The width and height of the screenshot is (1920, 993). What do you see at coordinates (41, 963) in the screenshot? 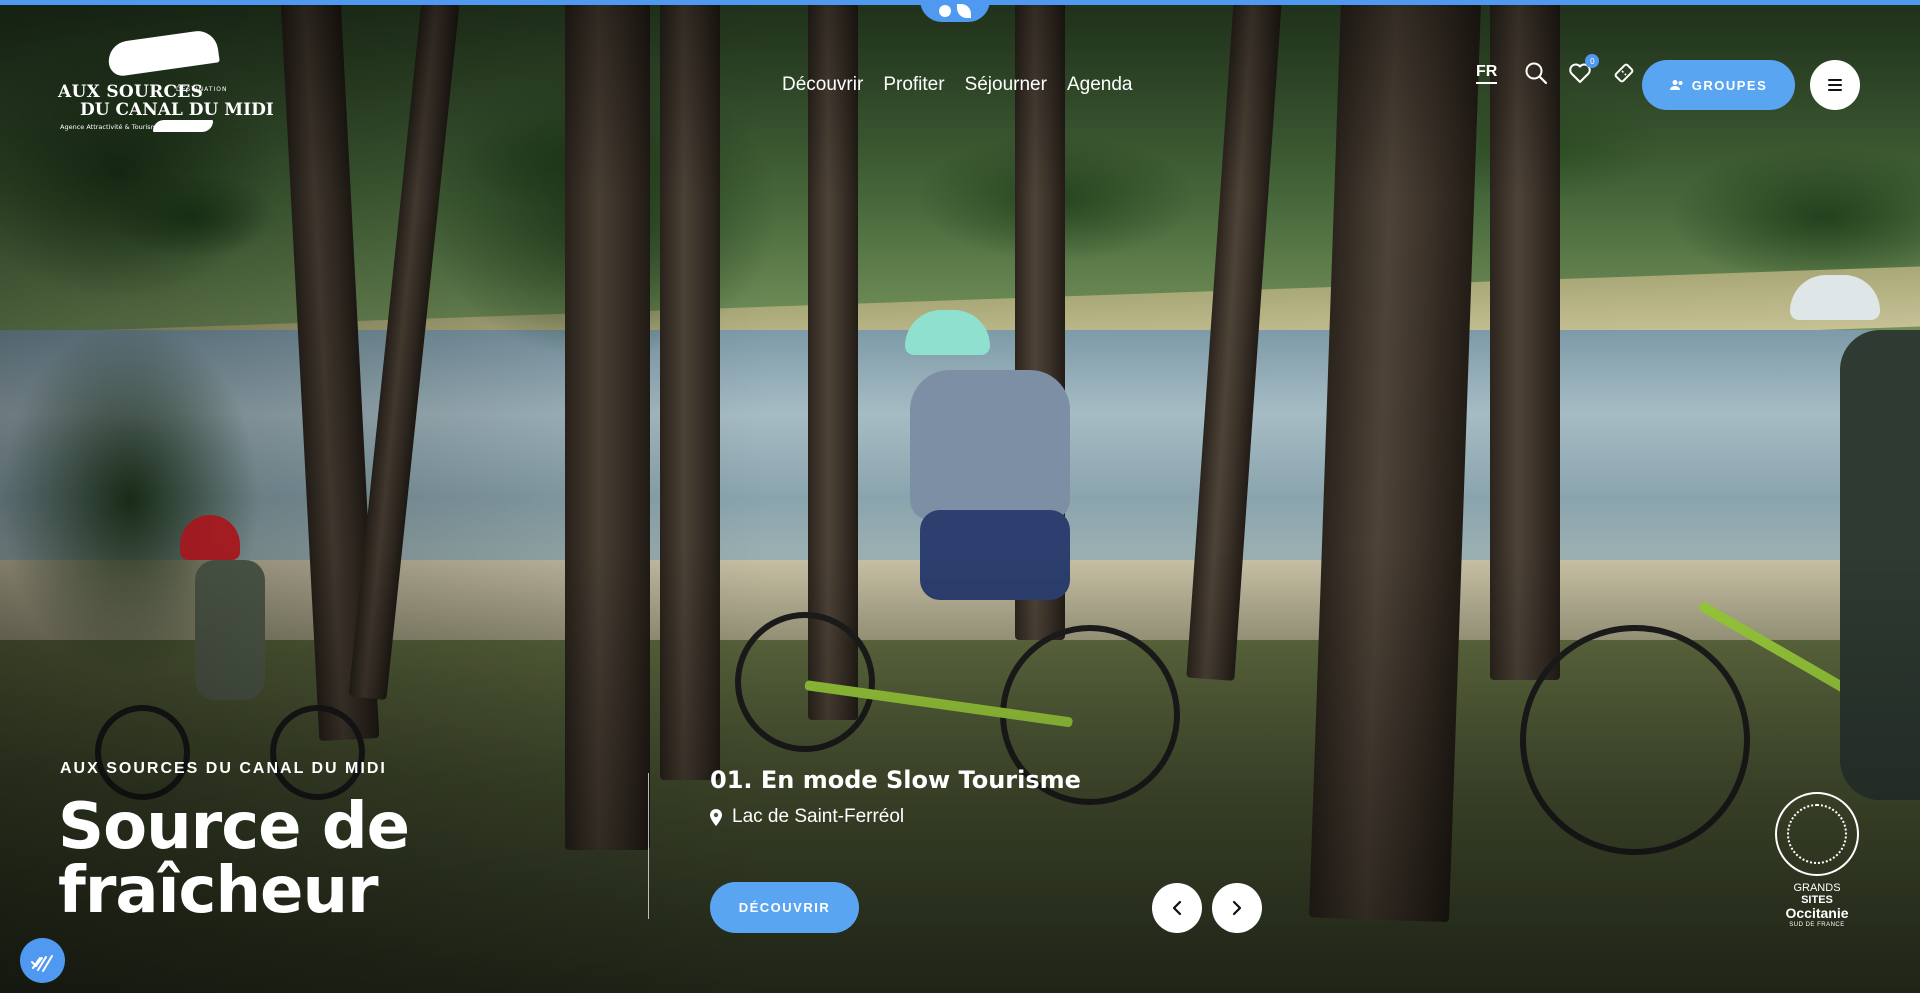
I see `accessibility-icon` at bounding box center [41, 963].